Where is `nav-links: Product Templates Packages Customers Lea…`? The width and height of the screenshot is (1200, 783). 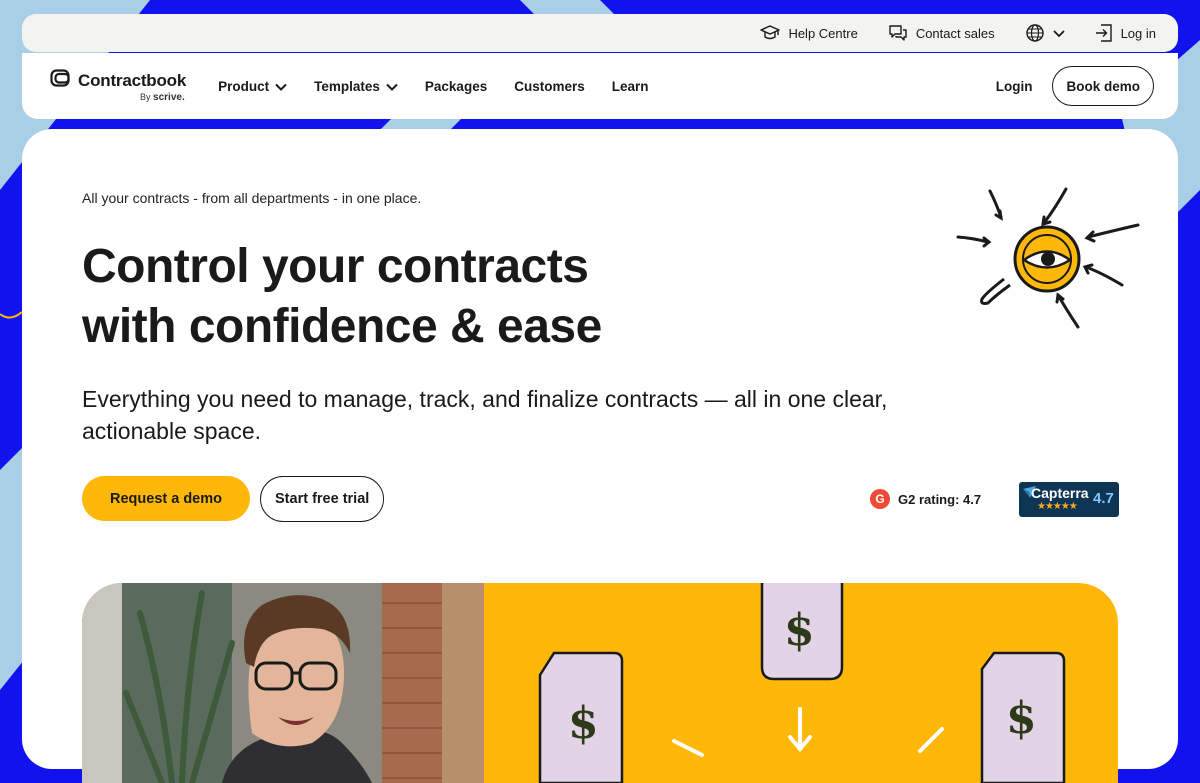
nav-links: Product Templates Packages Customers Lea… is located at coordinates (433, 86).